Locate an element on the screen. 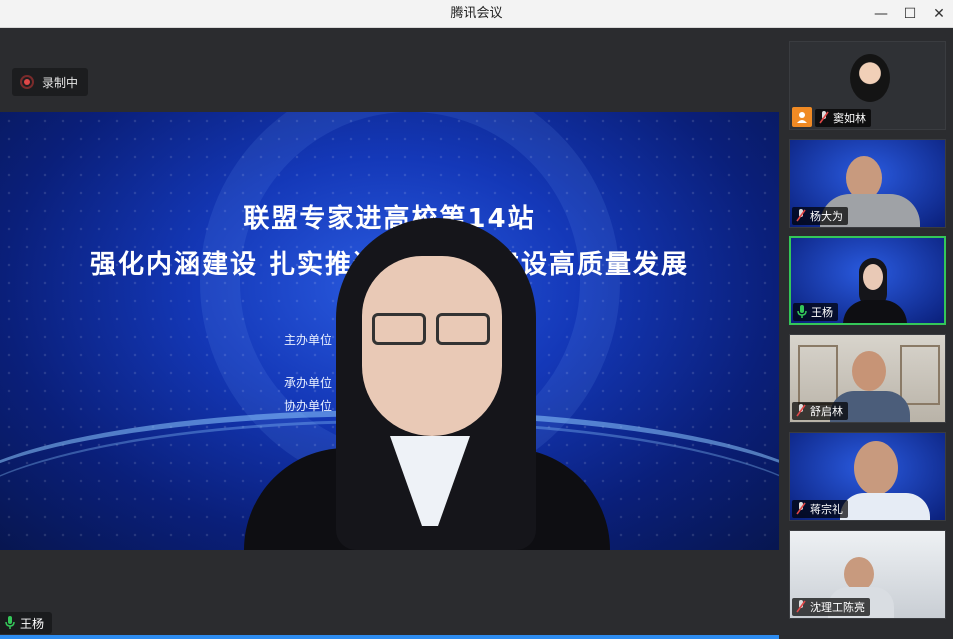 This screenshot has height=639, width=953. participant-name: 沈理工陈亮 is located at coordinates (837, 607).